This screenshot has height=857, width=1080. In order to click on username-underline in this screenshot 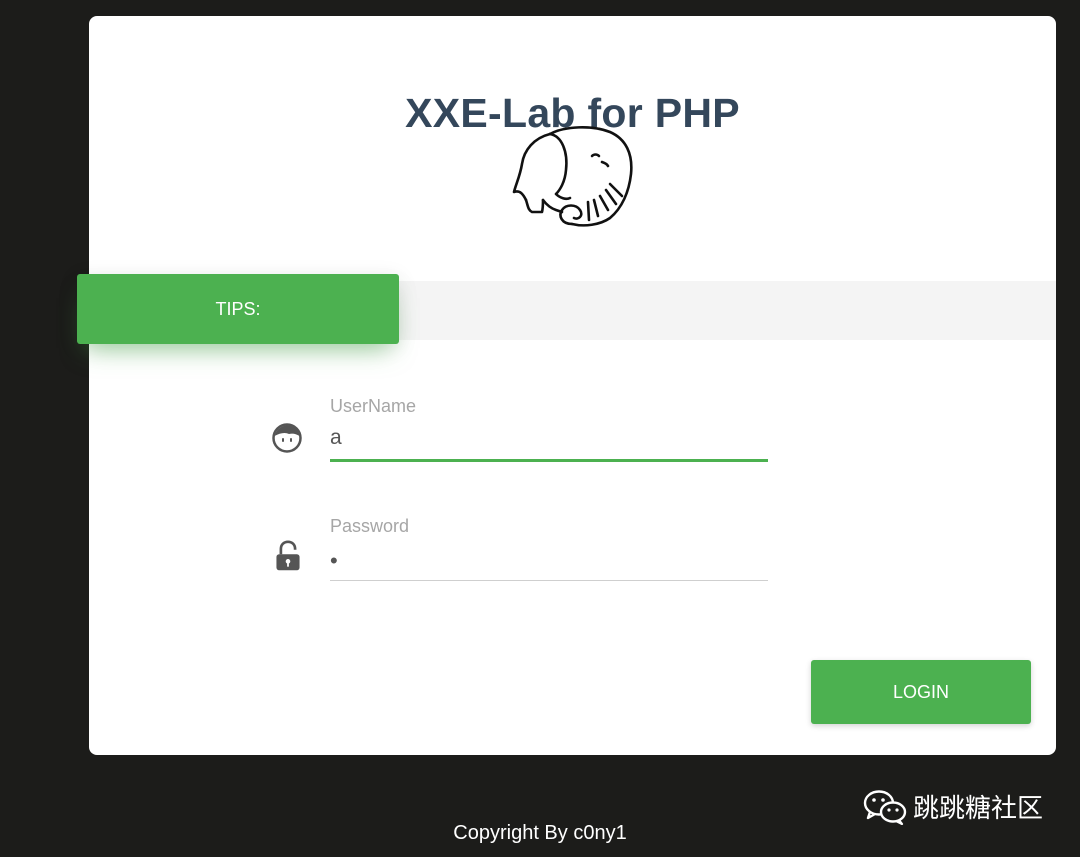, I will do `click(549, 460)`.